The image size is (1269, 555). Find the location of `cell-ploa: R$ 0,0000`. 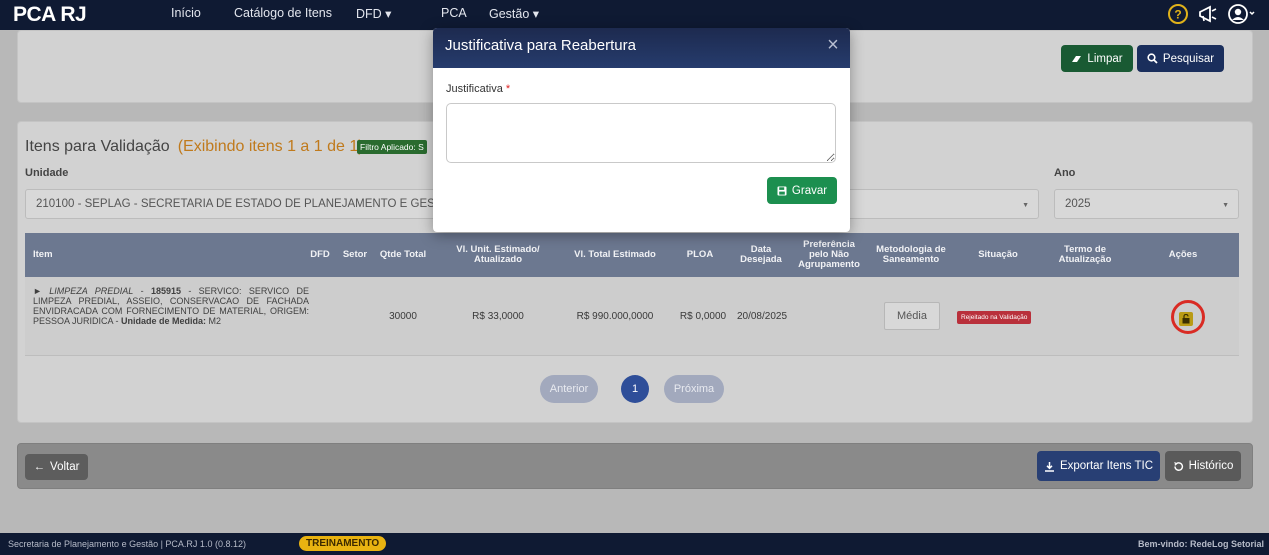

cell-ploa: R$ 0,0000 is located at coordinates (703, 316).